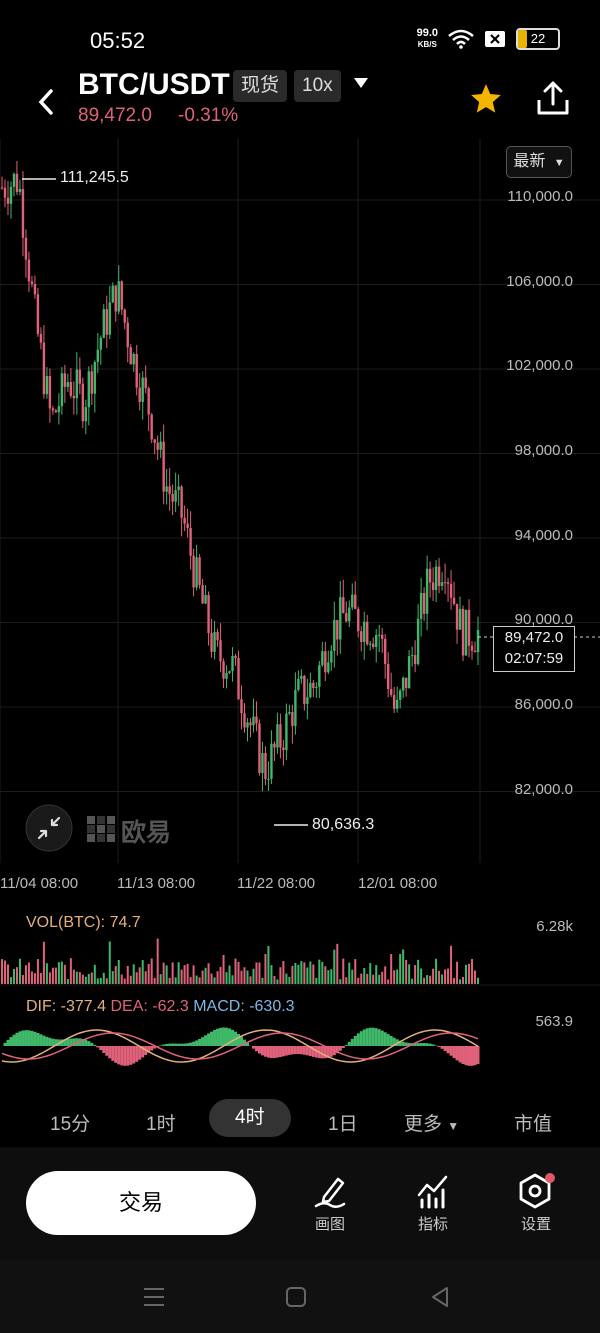 The image size is (600, 1333). Describe the element at coordinates (433, 1203) in the screenshot. I see `indicators-button: 指标` at that location.